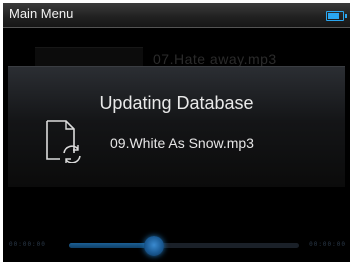 This screenshot has height=267, width=353. I want to click on document-refresh-icon, so click(63, 141).